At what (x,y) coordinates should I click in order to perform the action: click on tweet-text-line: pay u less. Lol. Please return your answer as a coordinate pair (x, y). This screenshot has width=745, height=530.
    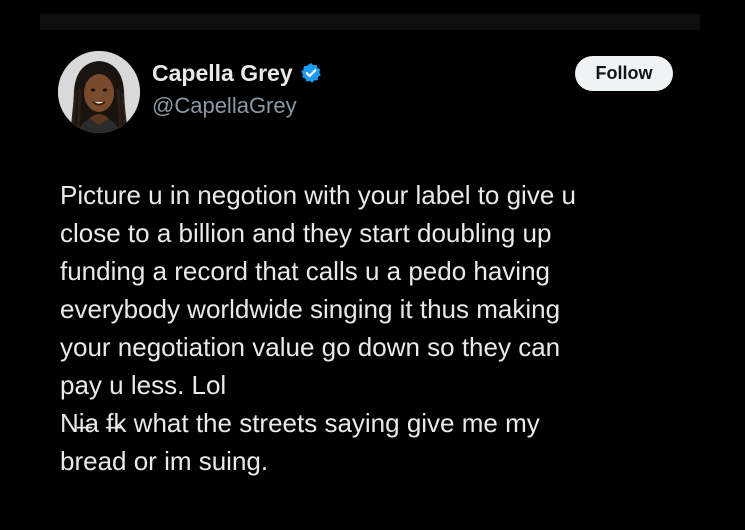
    Looking at the image, I should click on (143, 385).